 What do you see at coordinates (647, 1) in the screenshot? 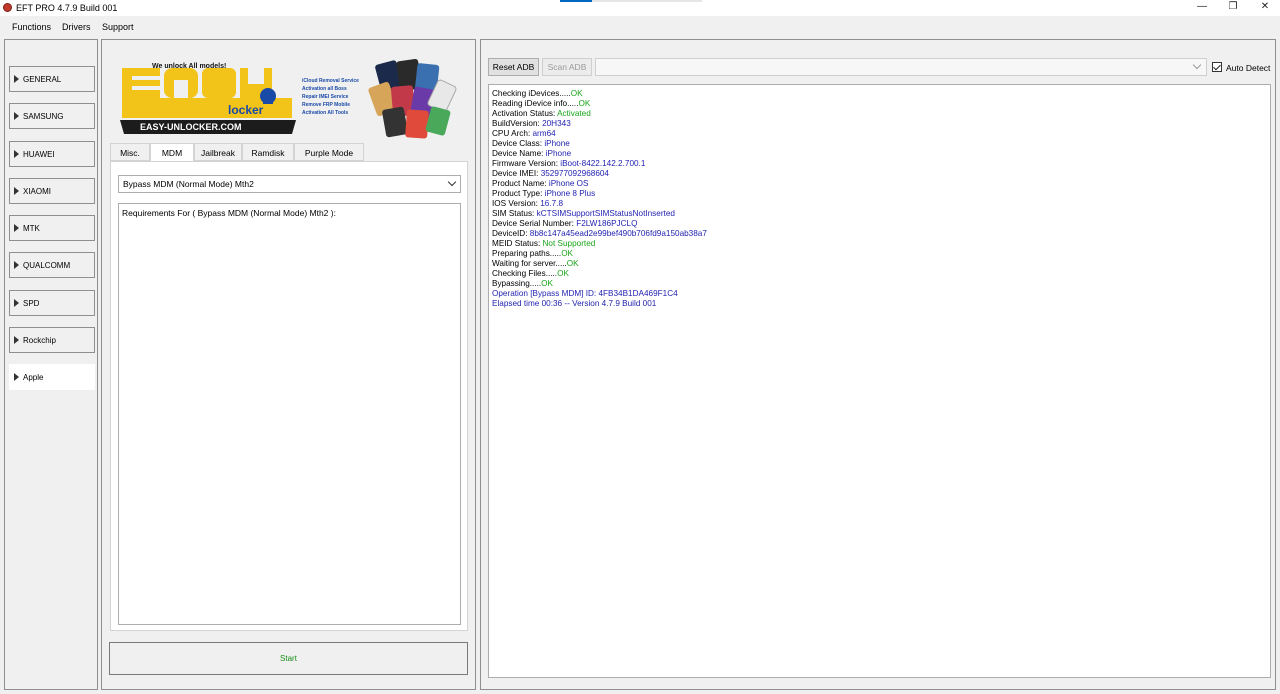
I see `title-accent-secondary` at bounding box center [647, 1].